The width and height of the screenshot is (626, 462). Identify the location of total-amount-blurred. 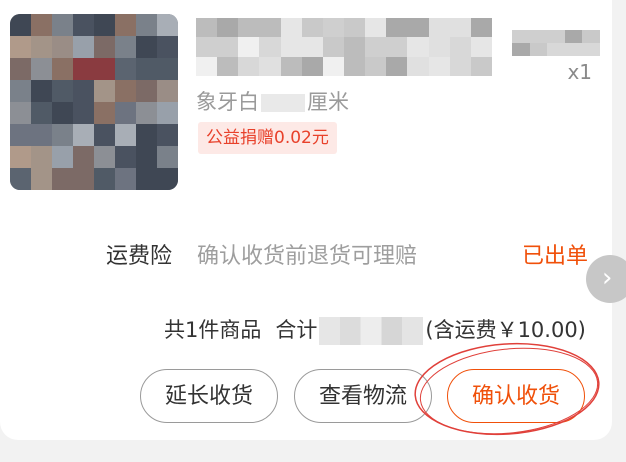
(371, 331).